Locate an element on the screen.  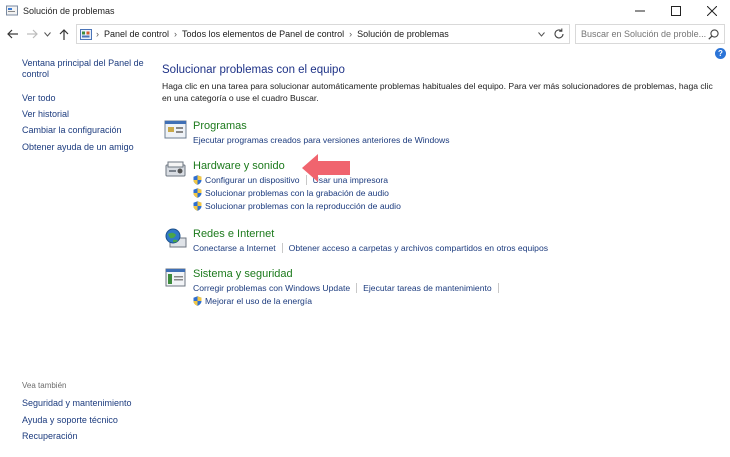
link-improve-power-usage: Mejorar el uso de la energía is located at coordinates (258, 301).